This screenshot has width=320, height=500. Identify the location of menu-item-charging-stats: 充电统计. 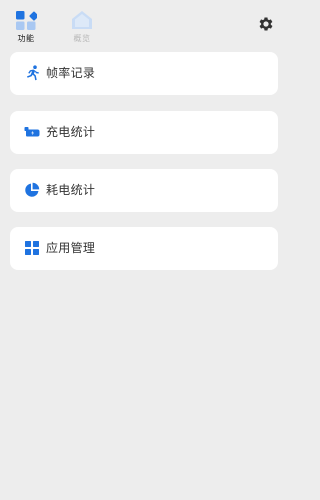
(144, 132).